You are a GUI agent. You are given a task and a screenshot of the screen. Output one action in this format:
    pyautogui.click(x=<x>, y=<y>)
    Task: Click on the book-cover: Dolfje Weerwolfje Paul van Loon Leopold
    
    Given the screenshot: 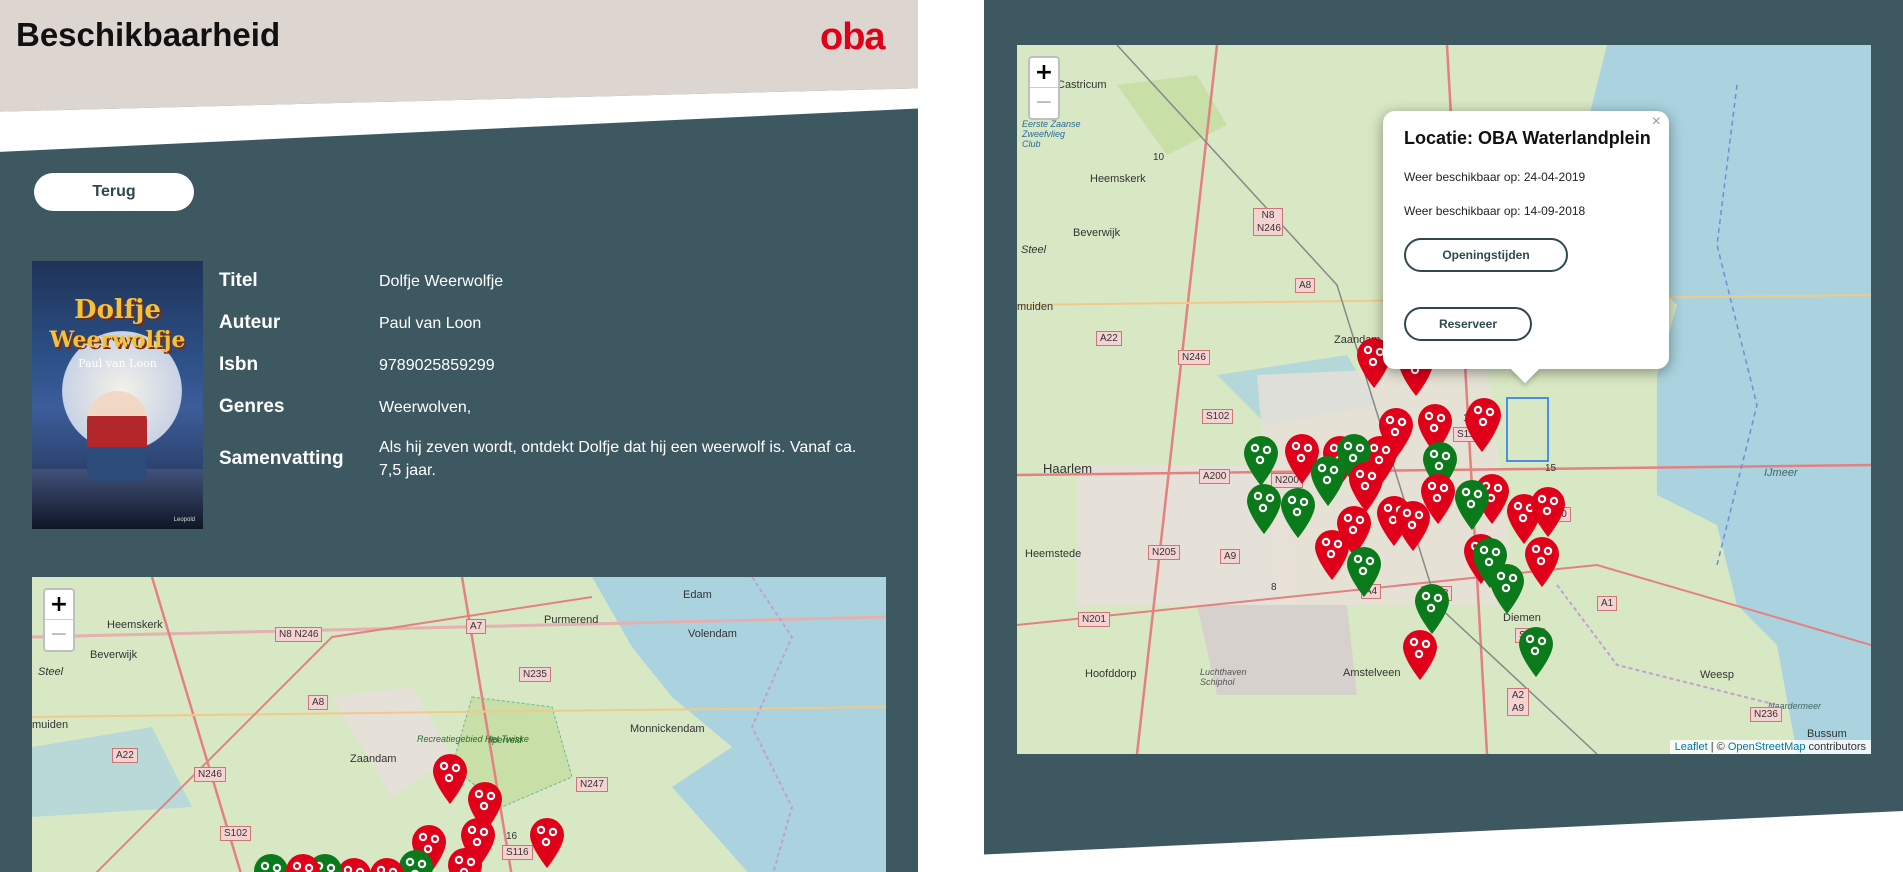 What is the action you would take?
    pyautogui.click(x=117, y=395)
    